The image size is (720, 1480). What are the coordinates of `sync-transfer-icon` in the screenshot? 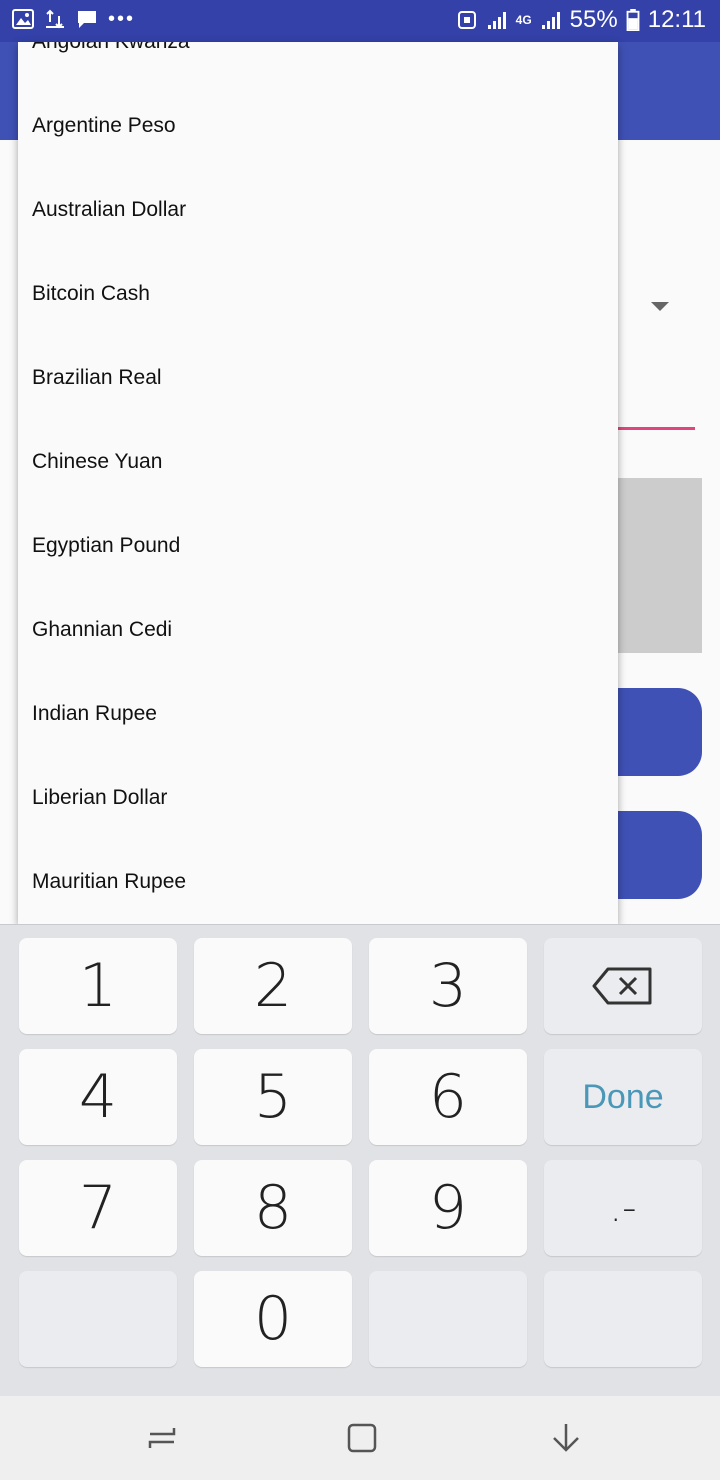 It's located at (55, 19).